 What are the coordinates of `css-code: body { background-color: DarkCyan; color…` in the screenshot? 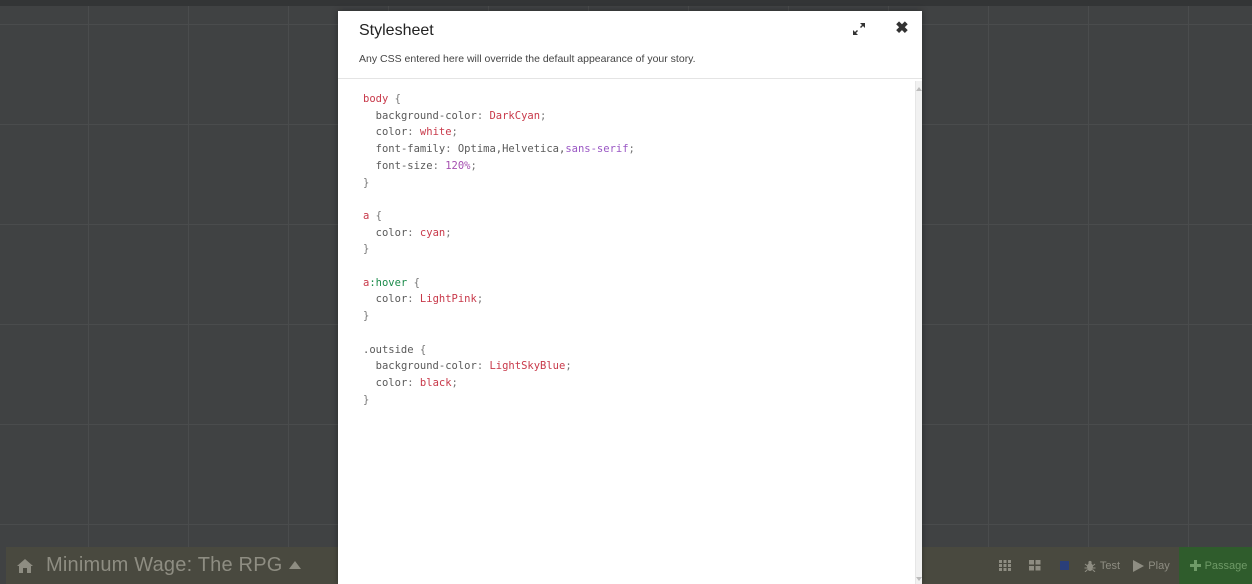 It's located at (499, 249).